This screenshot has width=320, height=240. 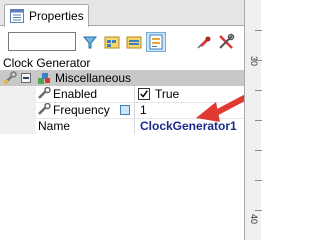 What do you see at coordinates (42, 41) in the screenshot?
I see `object-selector-combo` at bounding box center [42, 41].